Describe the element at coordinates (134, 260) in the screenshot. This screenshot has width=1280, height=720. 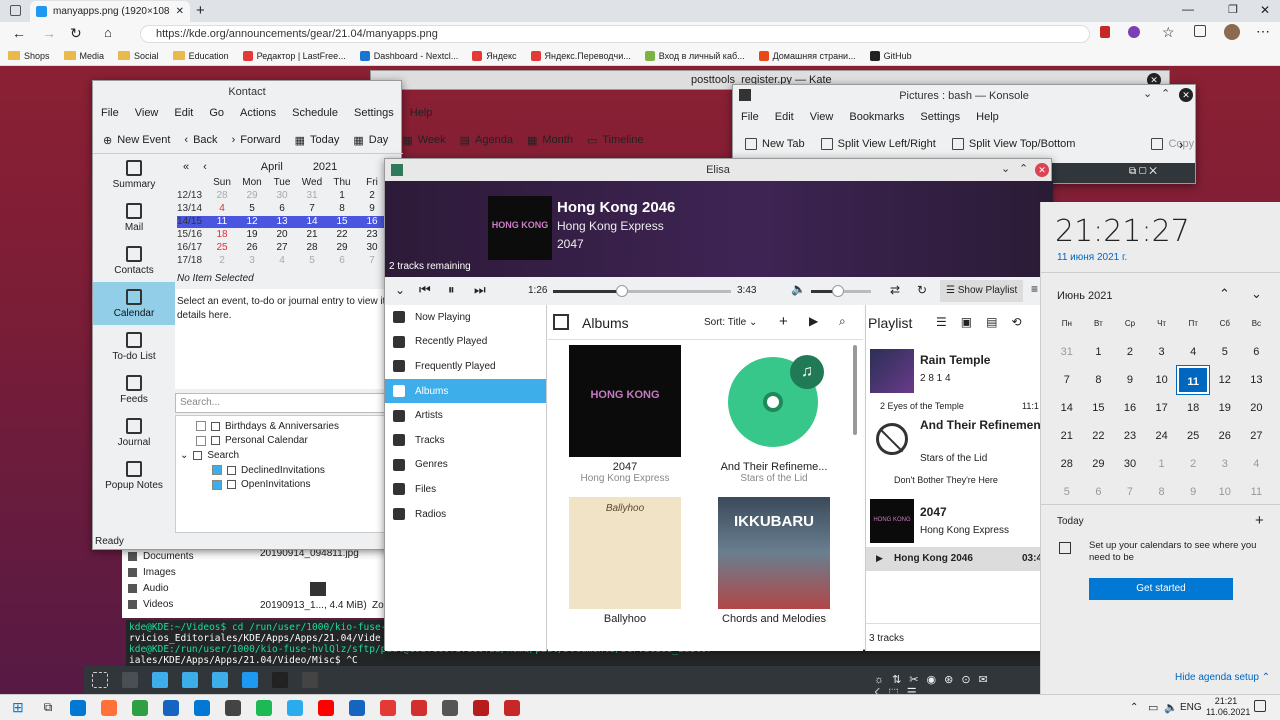
I see `sidebar-item: Contacts` at that location.